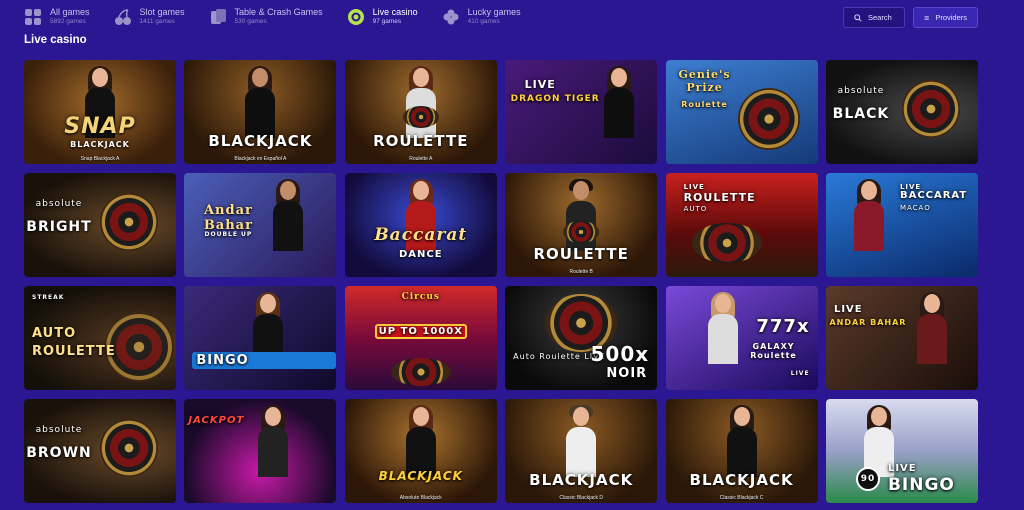 The image size is (1024, 510). Describe the element at coordinates (260, 451) in the screenshot. I see `game-tile: JACKPOT` at that location.